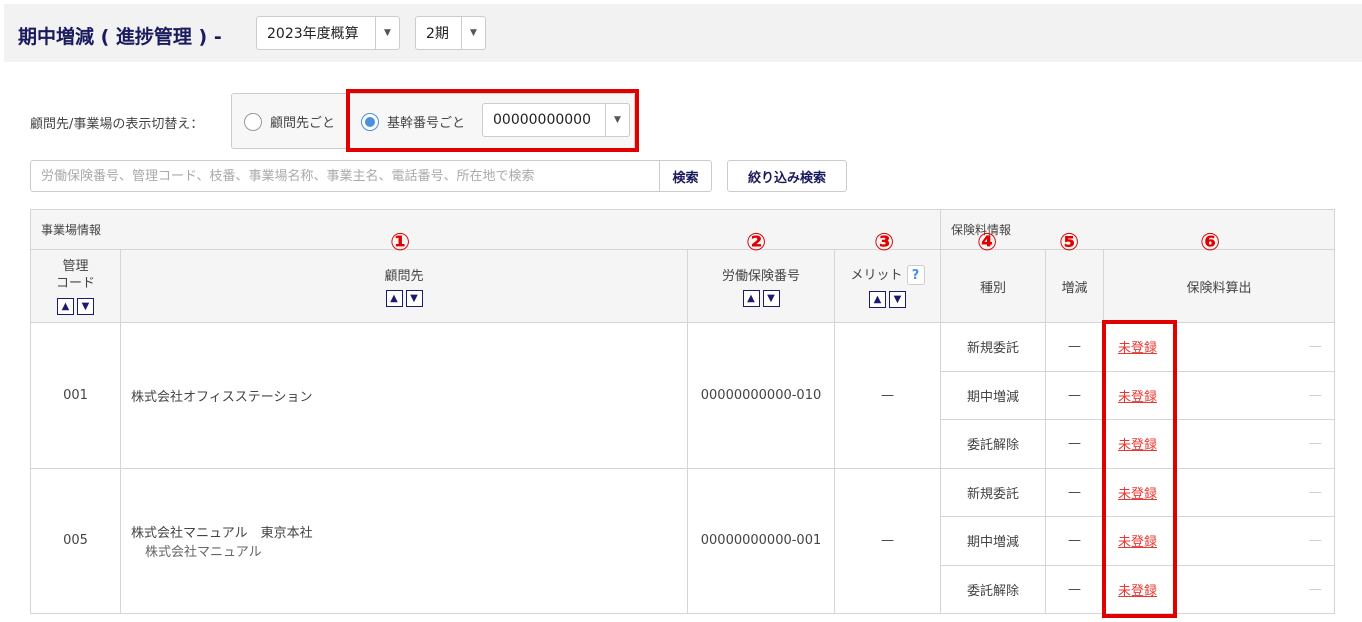 This screenshot has width=1362, height=622. I want to click on col-code: 管理 コード ▲ ▼, so click(75, 286).